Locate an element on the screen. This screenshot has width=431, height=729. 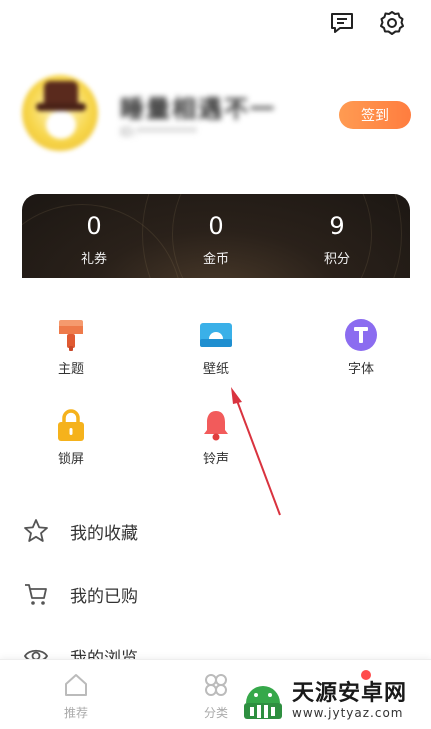
points-label: 积分 is located at coordinates (336, 259).